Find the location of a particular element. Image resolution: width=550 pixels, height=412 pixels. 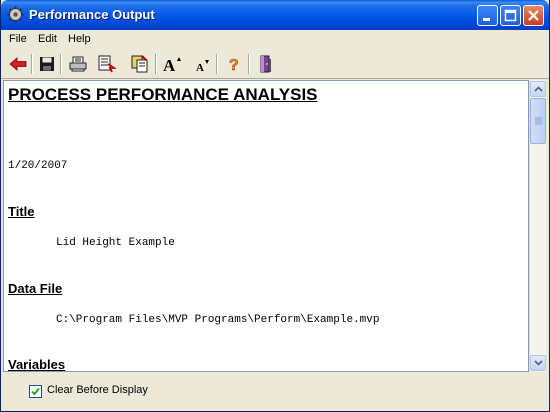

exit-door-icon is located at coordinates (265, 64).